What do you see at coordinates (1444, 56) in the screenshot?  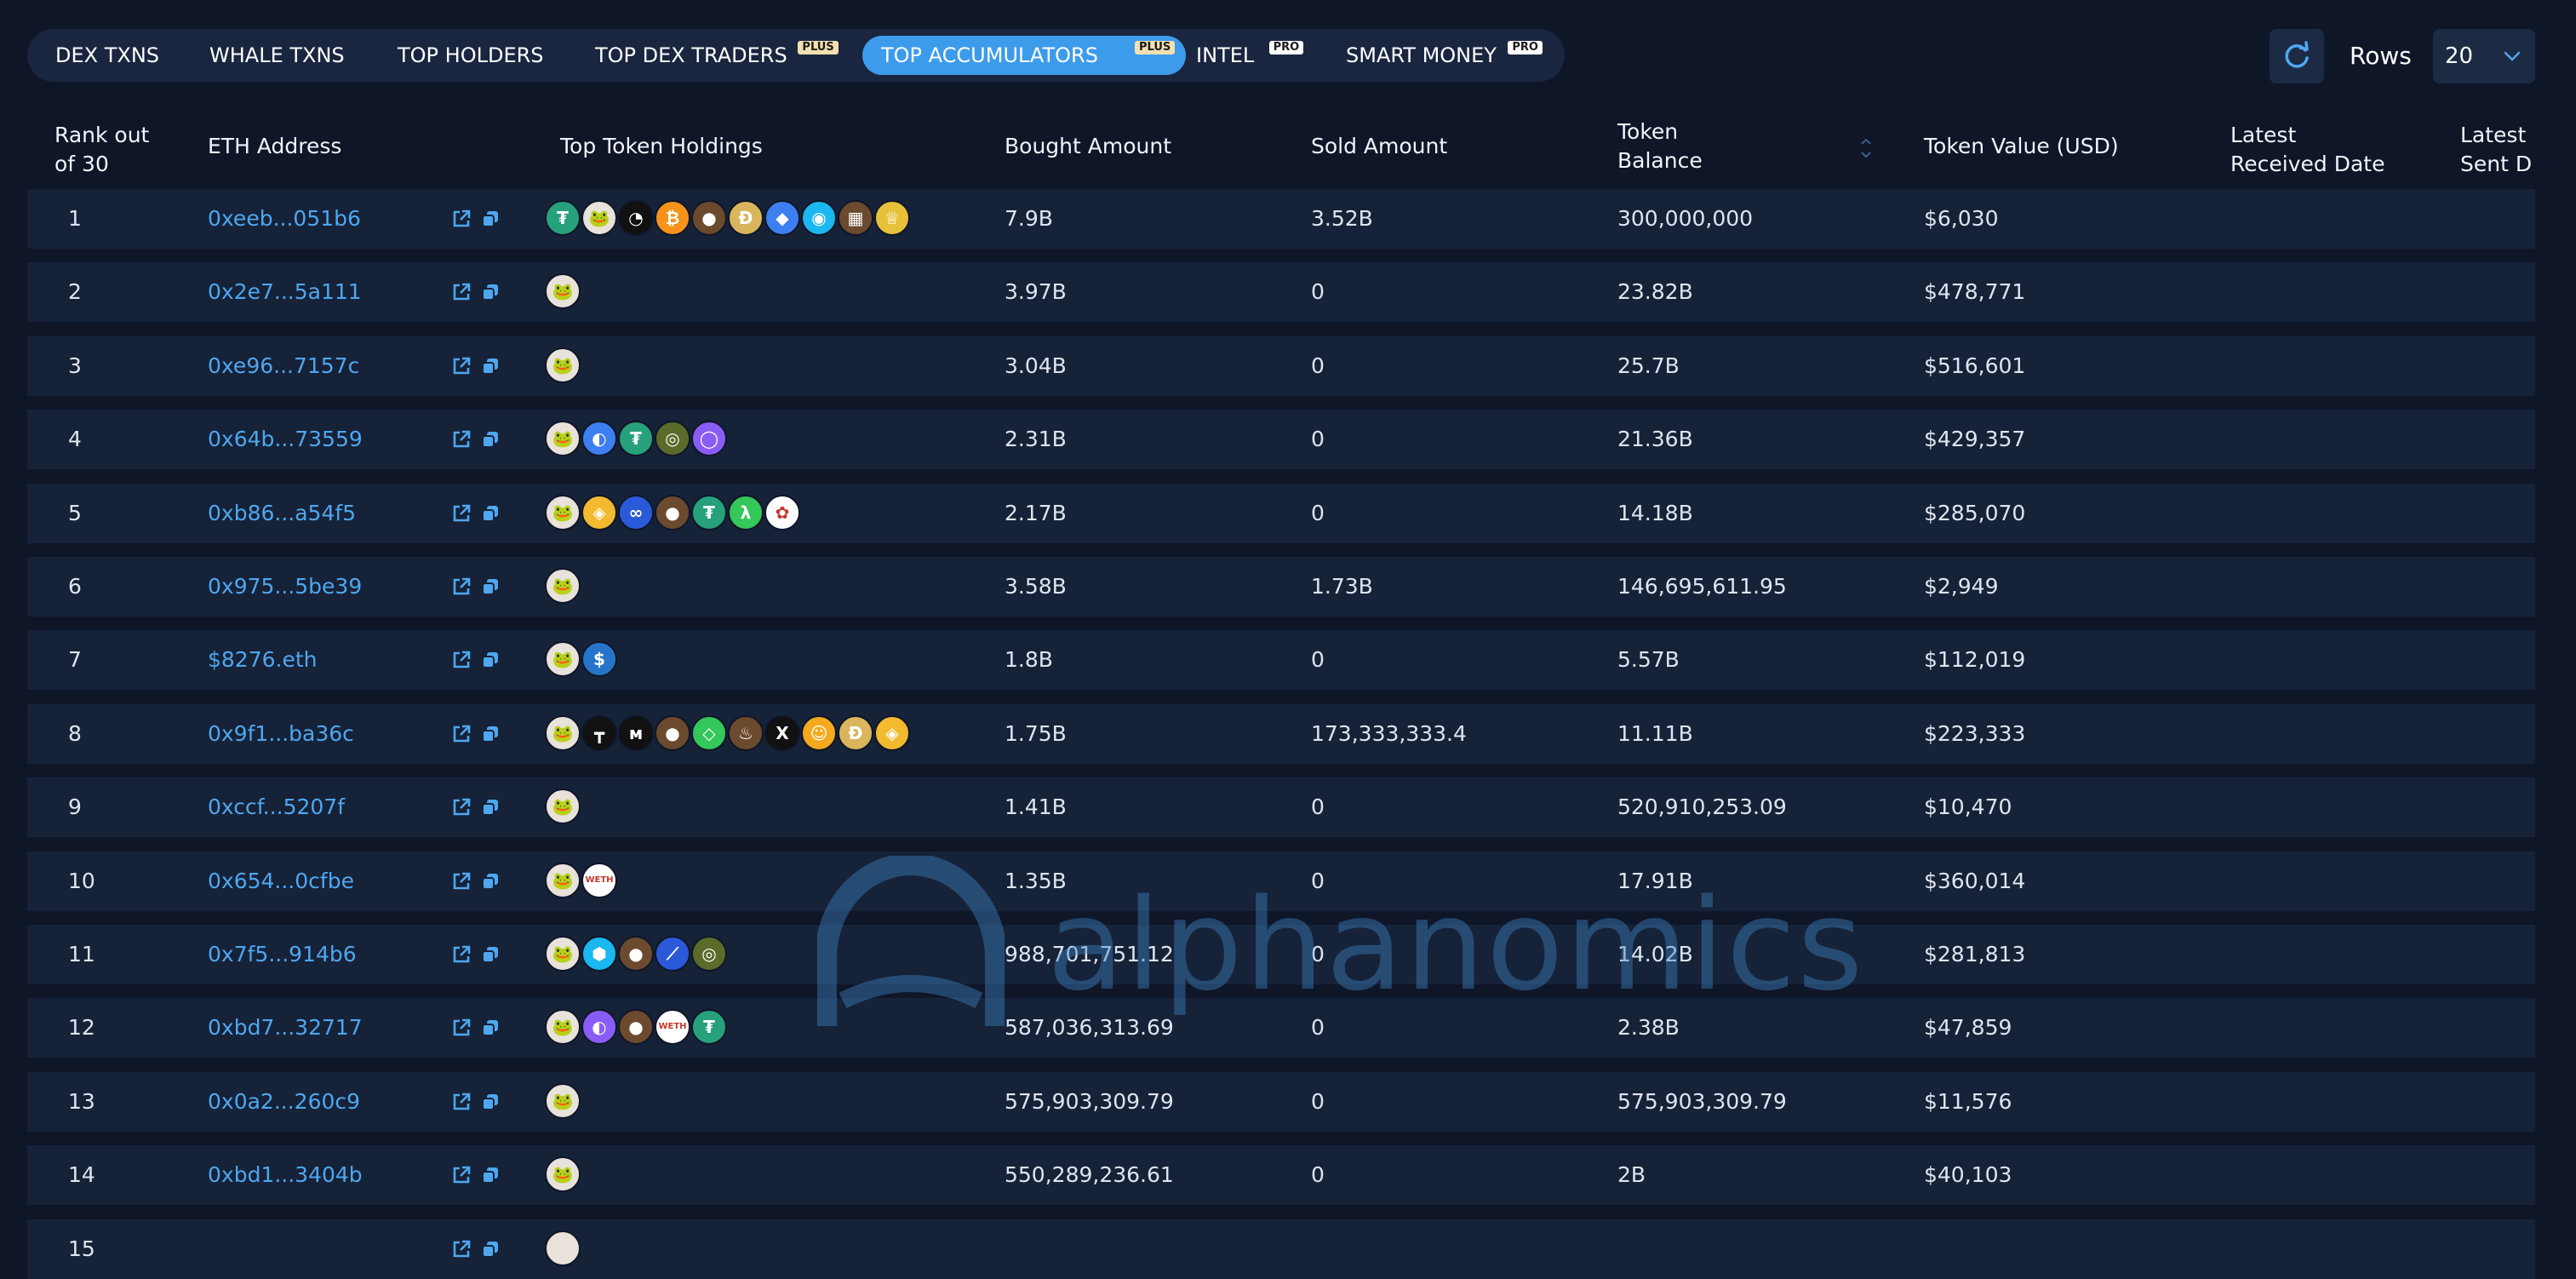 I see `tab-smart-money: SMART MONEY PRO` at bounding box center [1444, 56].